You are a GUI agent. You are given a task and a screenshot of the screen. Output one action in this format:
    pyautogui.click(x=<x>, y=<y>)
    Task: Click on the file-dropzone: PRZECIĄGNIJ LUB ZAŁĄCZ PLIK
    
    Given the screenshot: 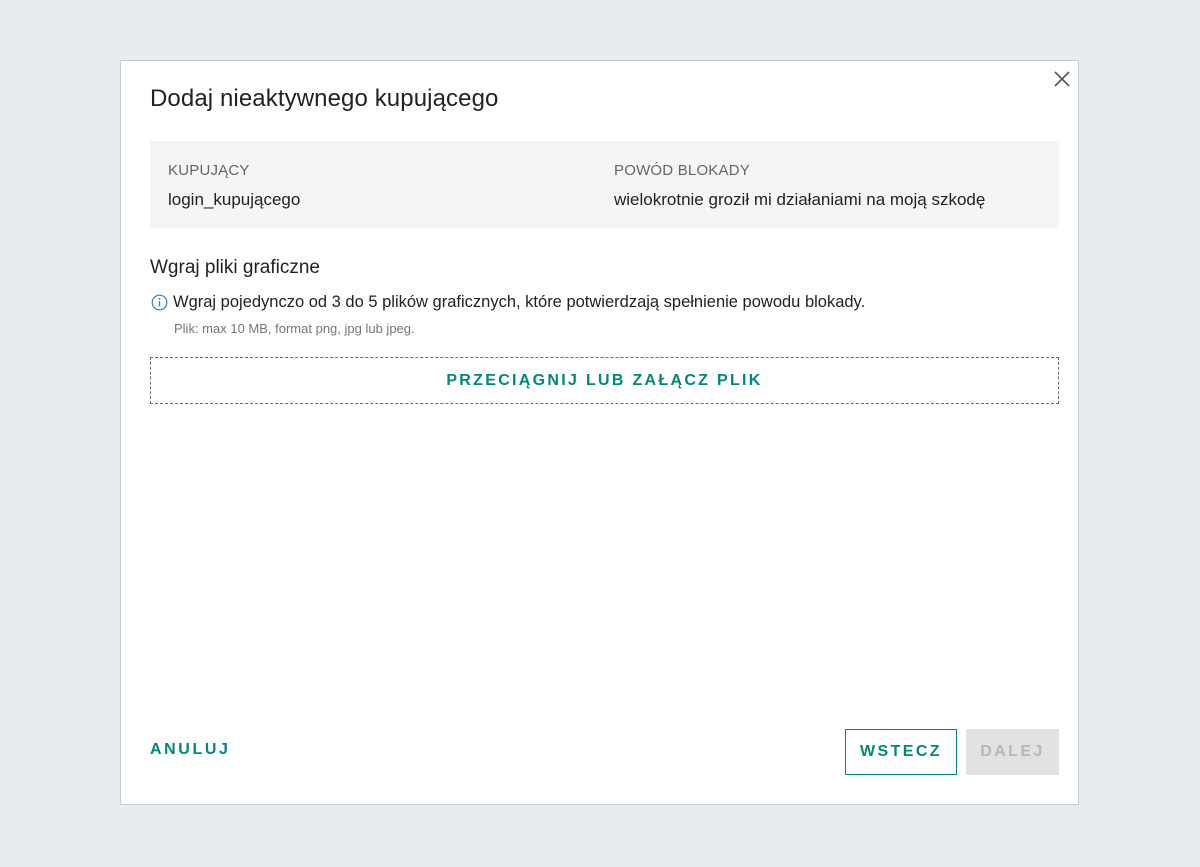 What is the action you would take?
    pyautogui.click(x=604, y=380)
    